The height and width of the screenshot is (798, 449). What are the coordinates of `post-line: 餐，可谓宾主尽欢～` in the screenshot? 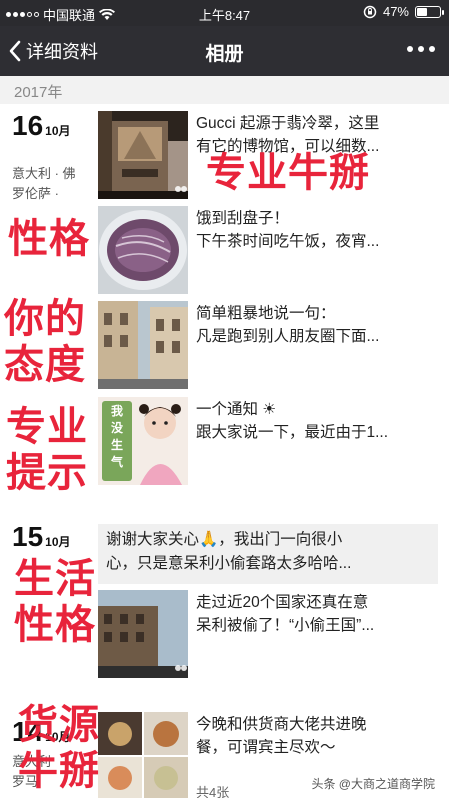 It's located at (266, 747).